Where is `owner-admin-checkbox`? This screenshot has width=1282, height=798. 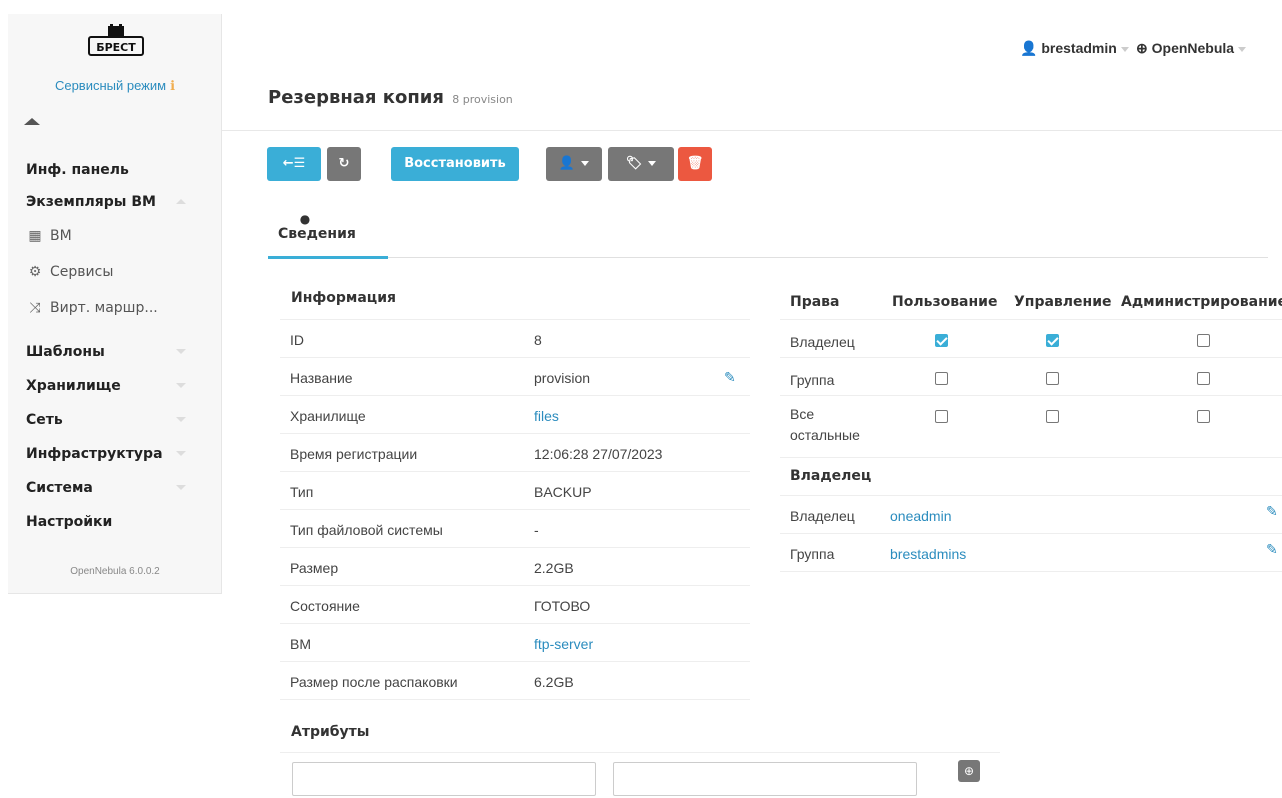
owner-admin-checkbox is located at coordinates (1203, 340).